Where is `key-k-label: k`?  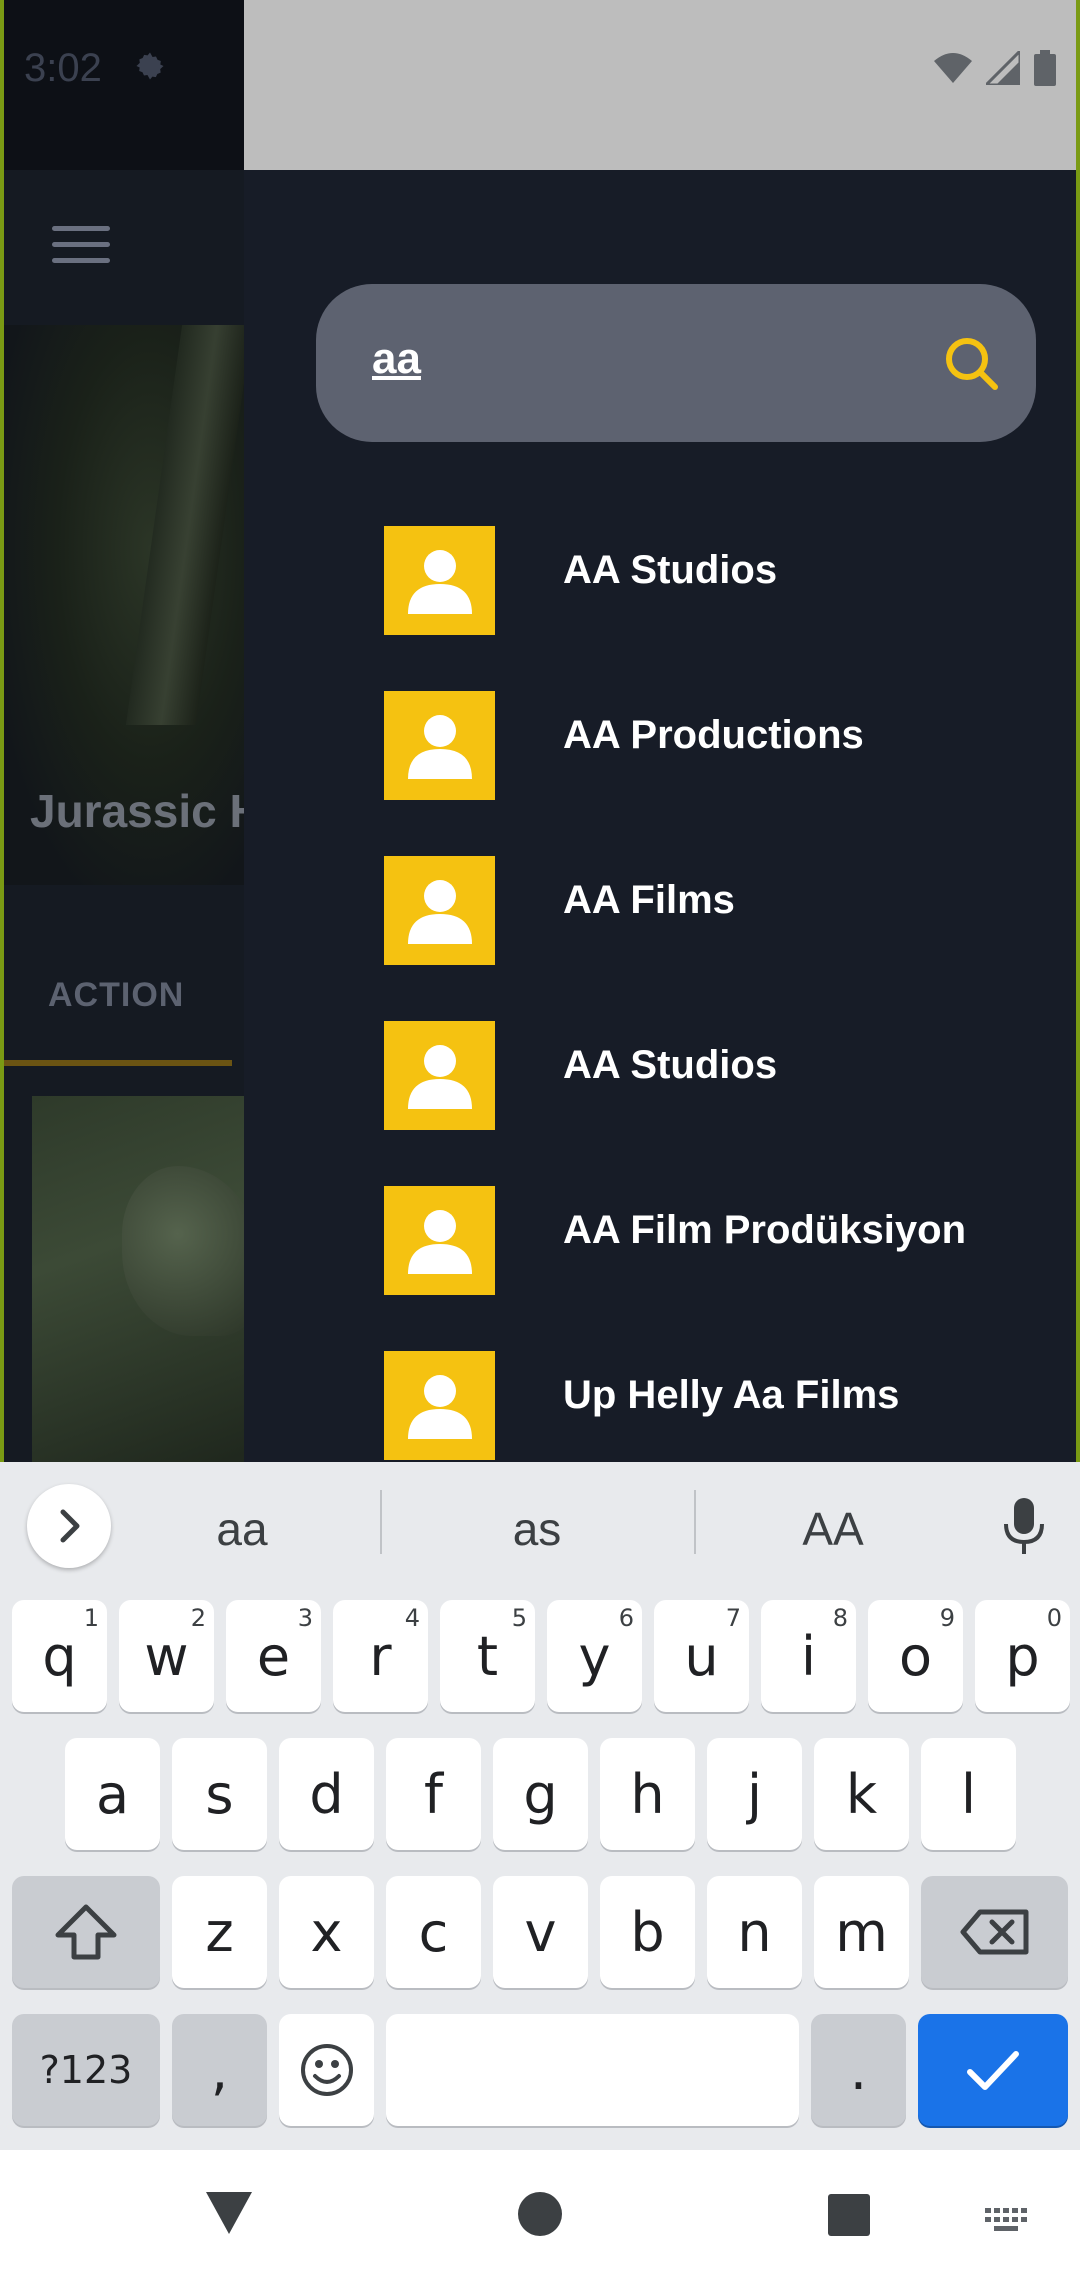 key-k-label: k is located at coordinates (861, 1794).